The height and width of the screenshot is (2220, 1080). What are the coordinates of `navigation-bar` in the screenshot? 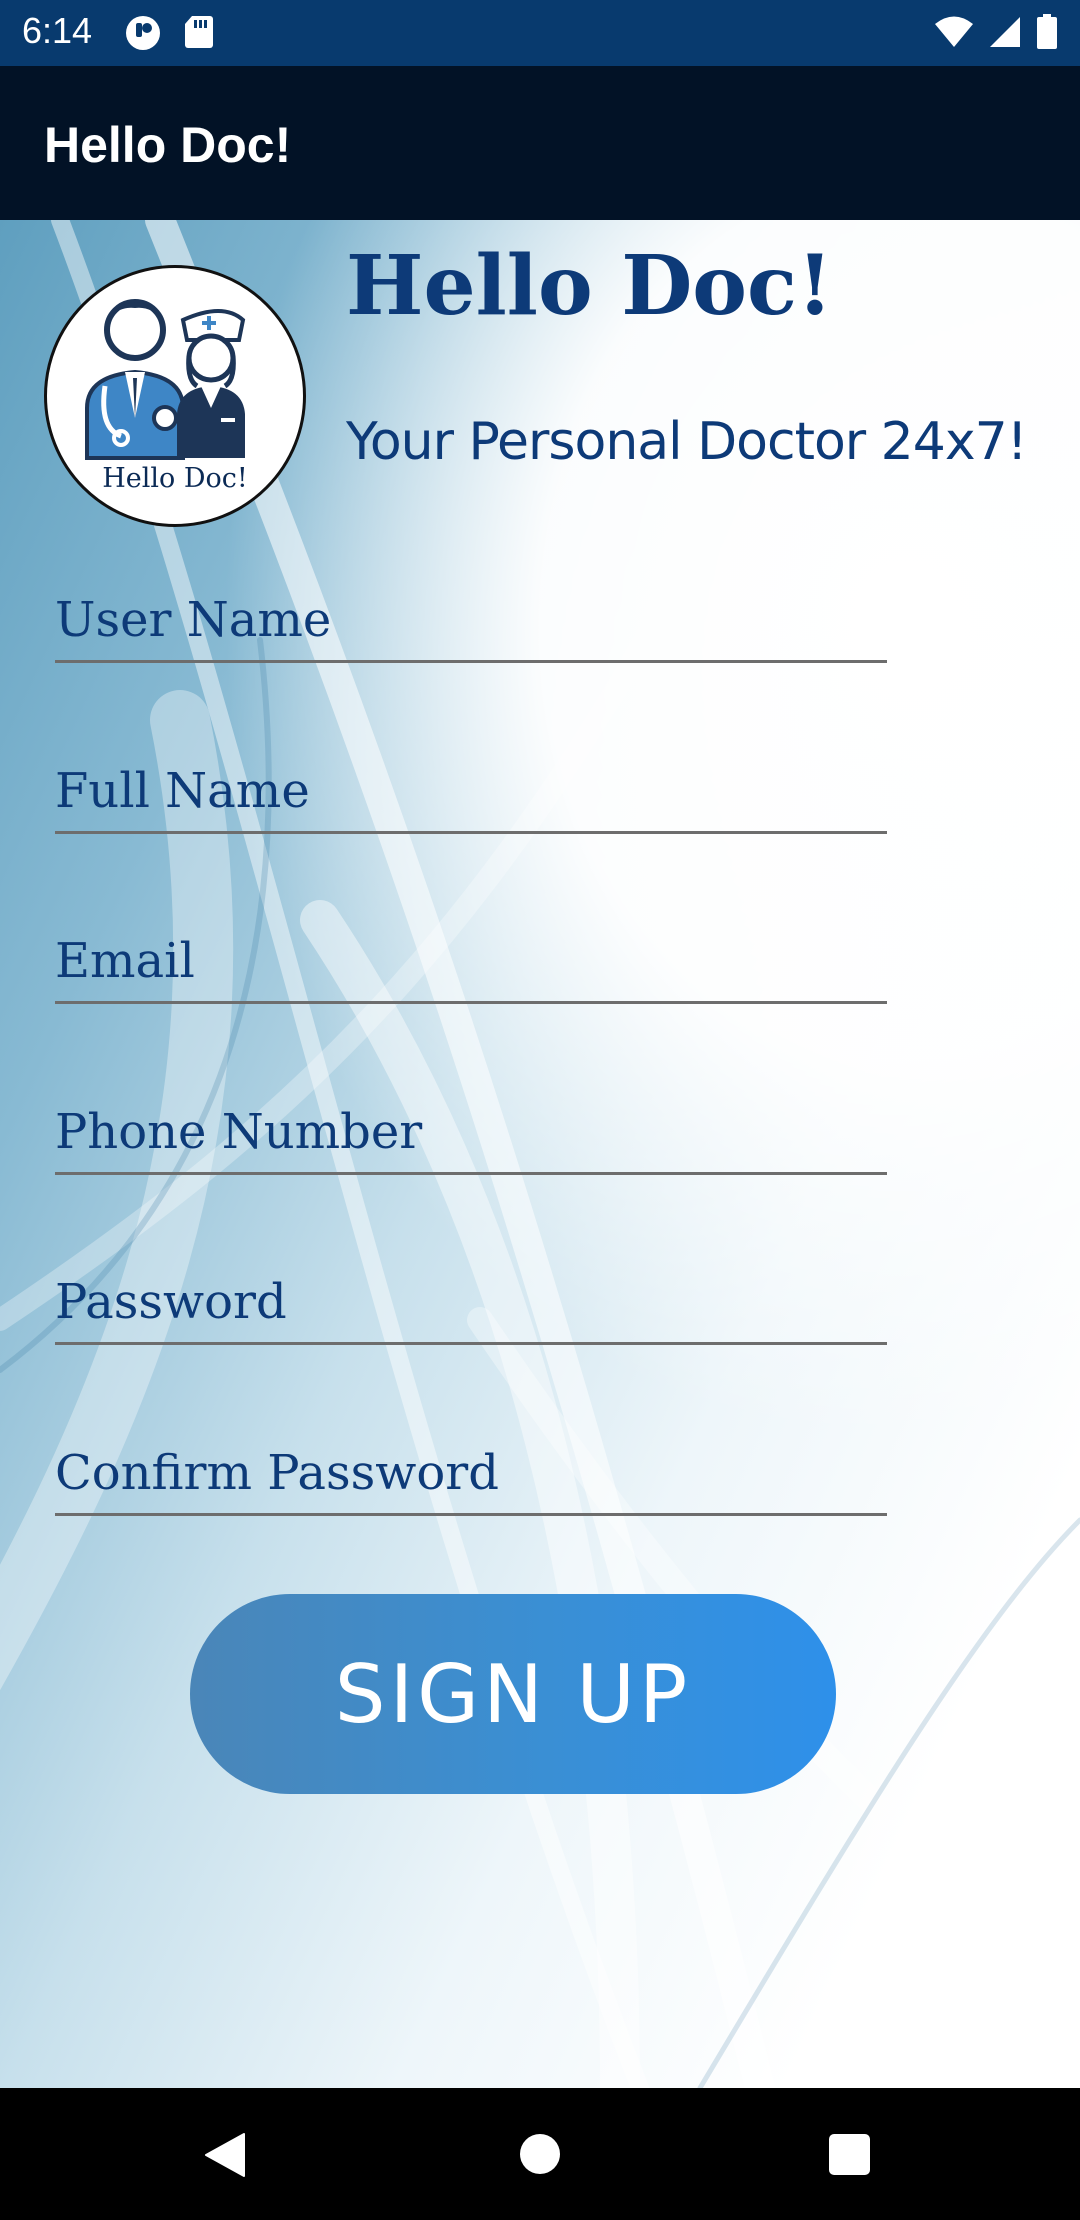 It's located at (540, 2154).